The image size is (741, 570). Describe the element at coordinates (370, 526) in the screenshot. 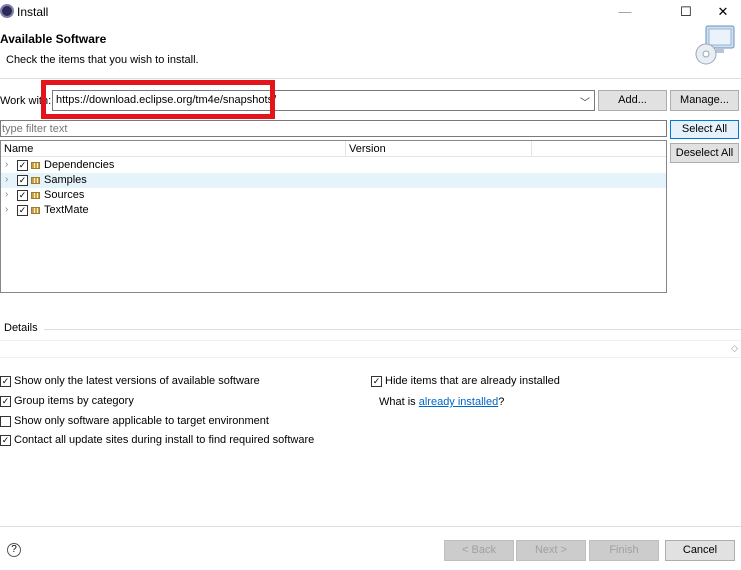

I see `footer-separator` at that location.